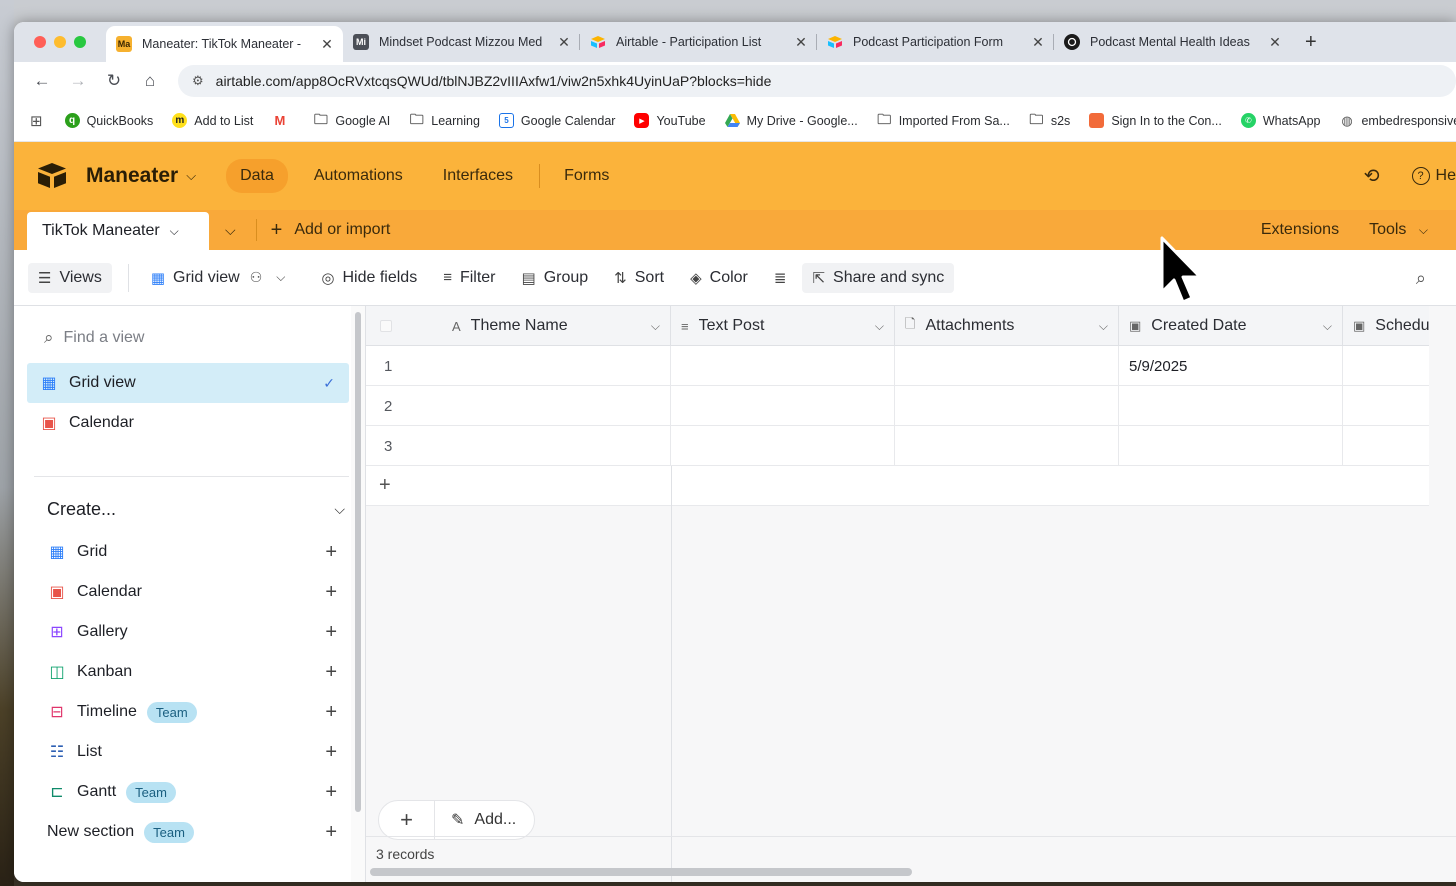  Describe the element at coordinates (198, 81) in the screenshot. I see `site-settings-icon: ⚙` at that location.